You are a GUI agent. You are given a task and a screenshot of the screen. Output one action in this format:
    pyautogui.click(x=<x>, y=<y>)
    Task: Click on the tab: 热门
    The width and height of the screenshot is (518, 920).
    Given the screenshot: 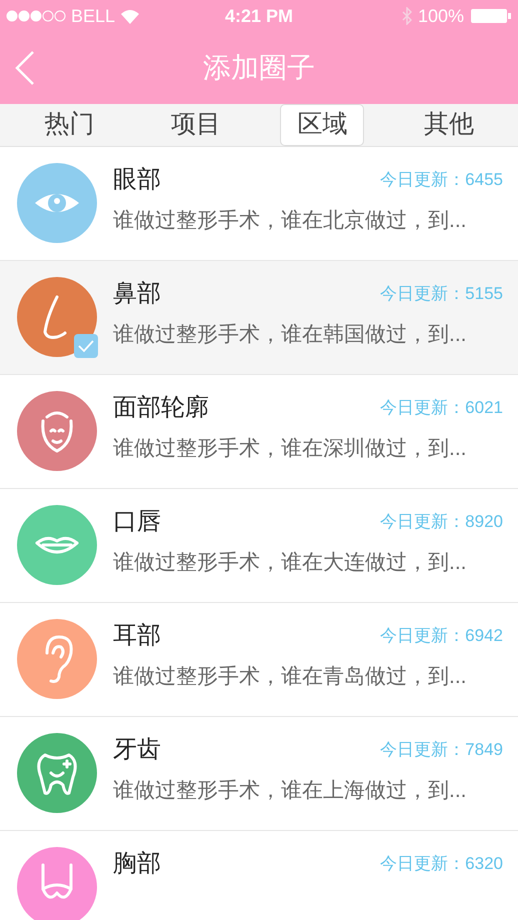 What is the action you would take?
    pyautogui.click(x=69, y=125)
    